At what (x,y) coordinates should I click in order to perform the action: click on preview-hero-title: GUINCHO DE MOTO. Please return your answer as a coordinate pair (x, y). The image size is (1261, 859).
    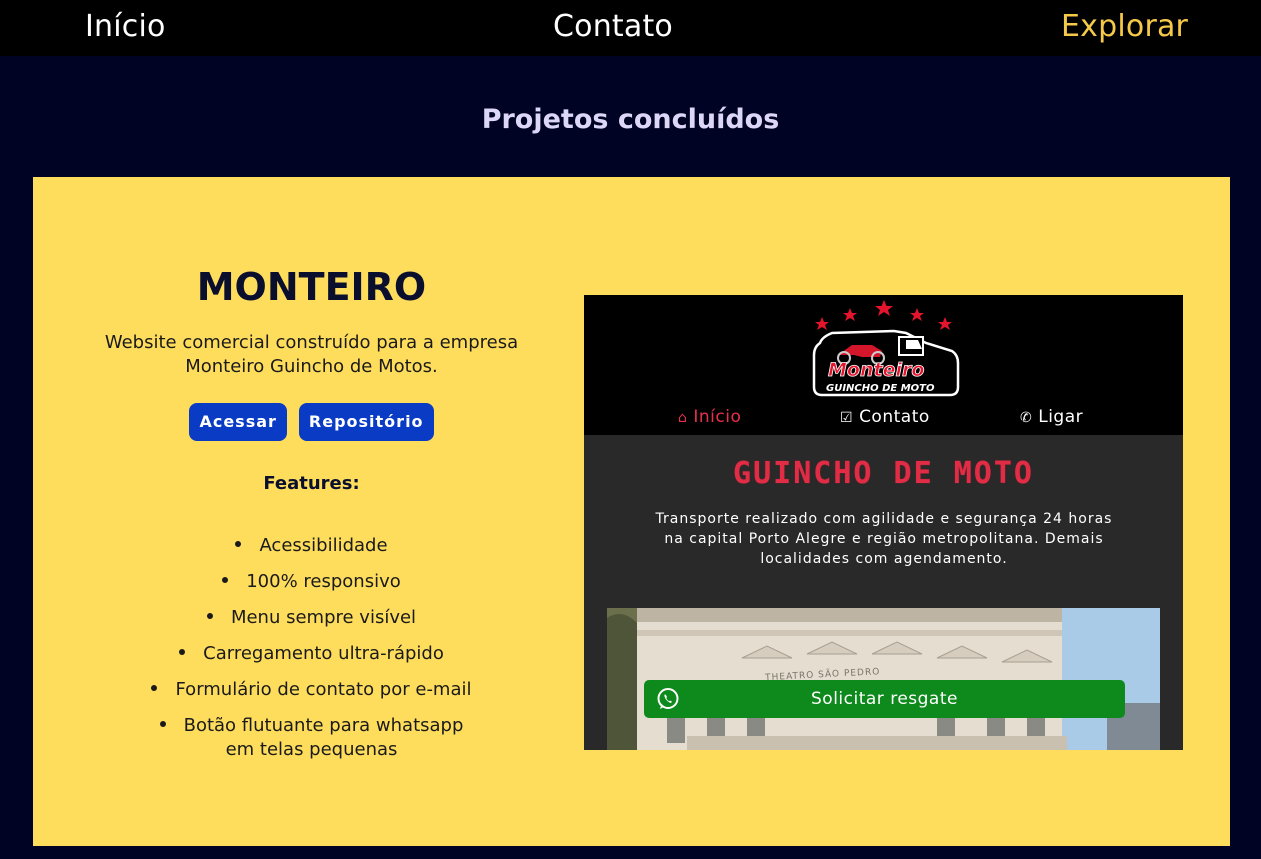
    Looking at the image, I should click on (883, 473).